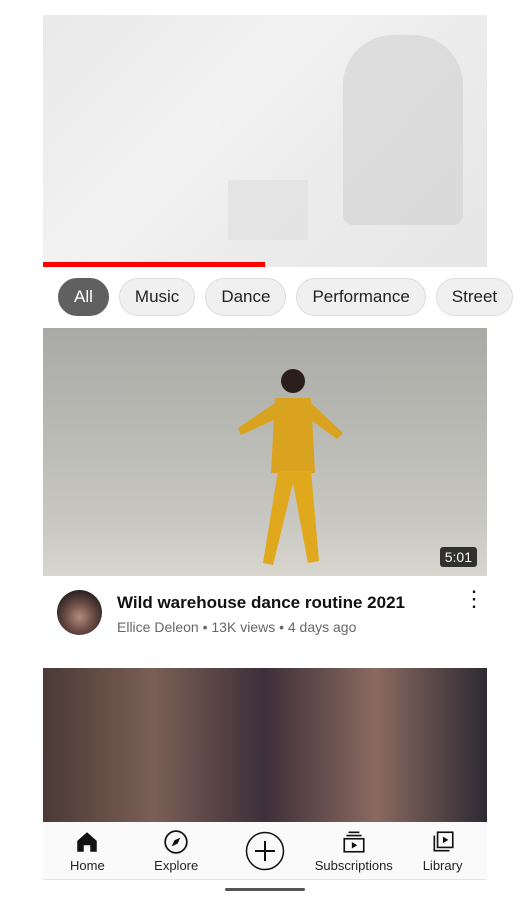  Describe the element at coordinates (354, 841) in the screenshot. I see `subscriptions-icon` at that location.